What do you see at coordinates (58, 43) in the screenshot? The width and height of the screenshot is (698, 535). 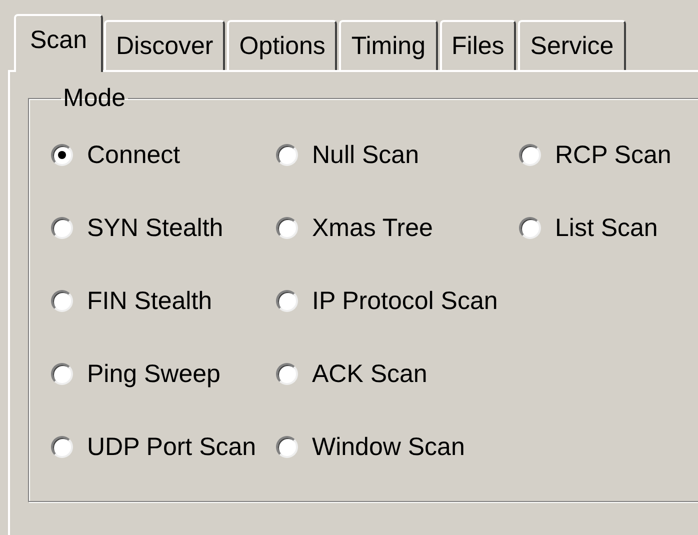 I see `tab: Scan` at bounding box center [58, 43].